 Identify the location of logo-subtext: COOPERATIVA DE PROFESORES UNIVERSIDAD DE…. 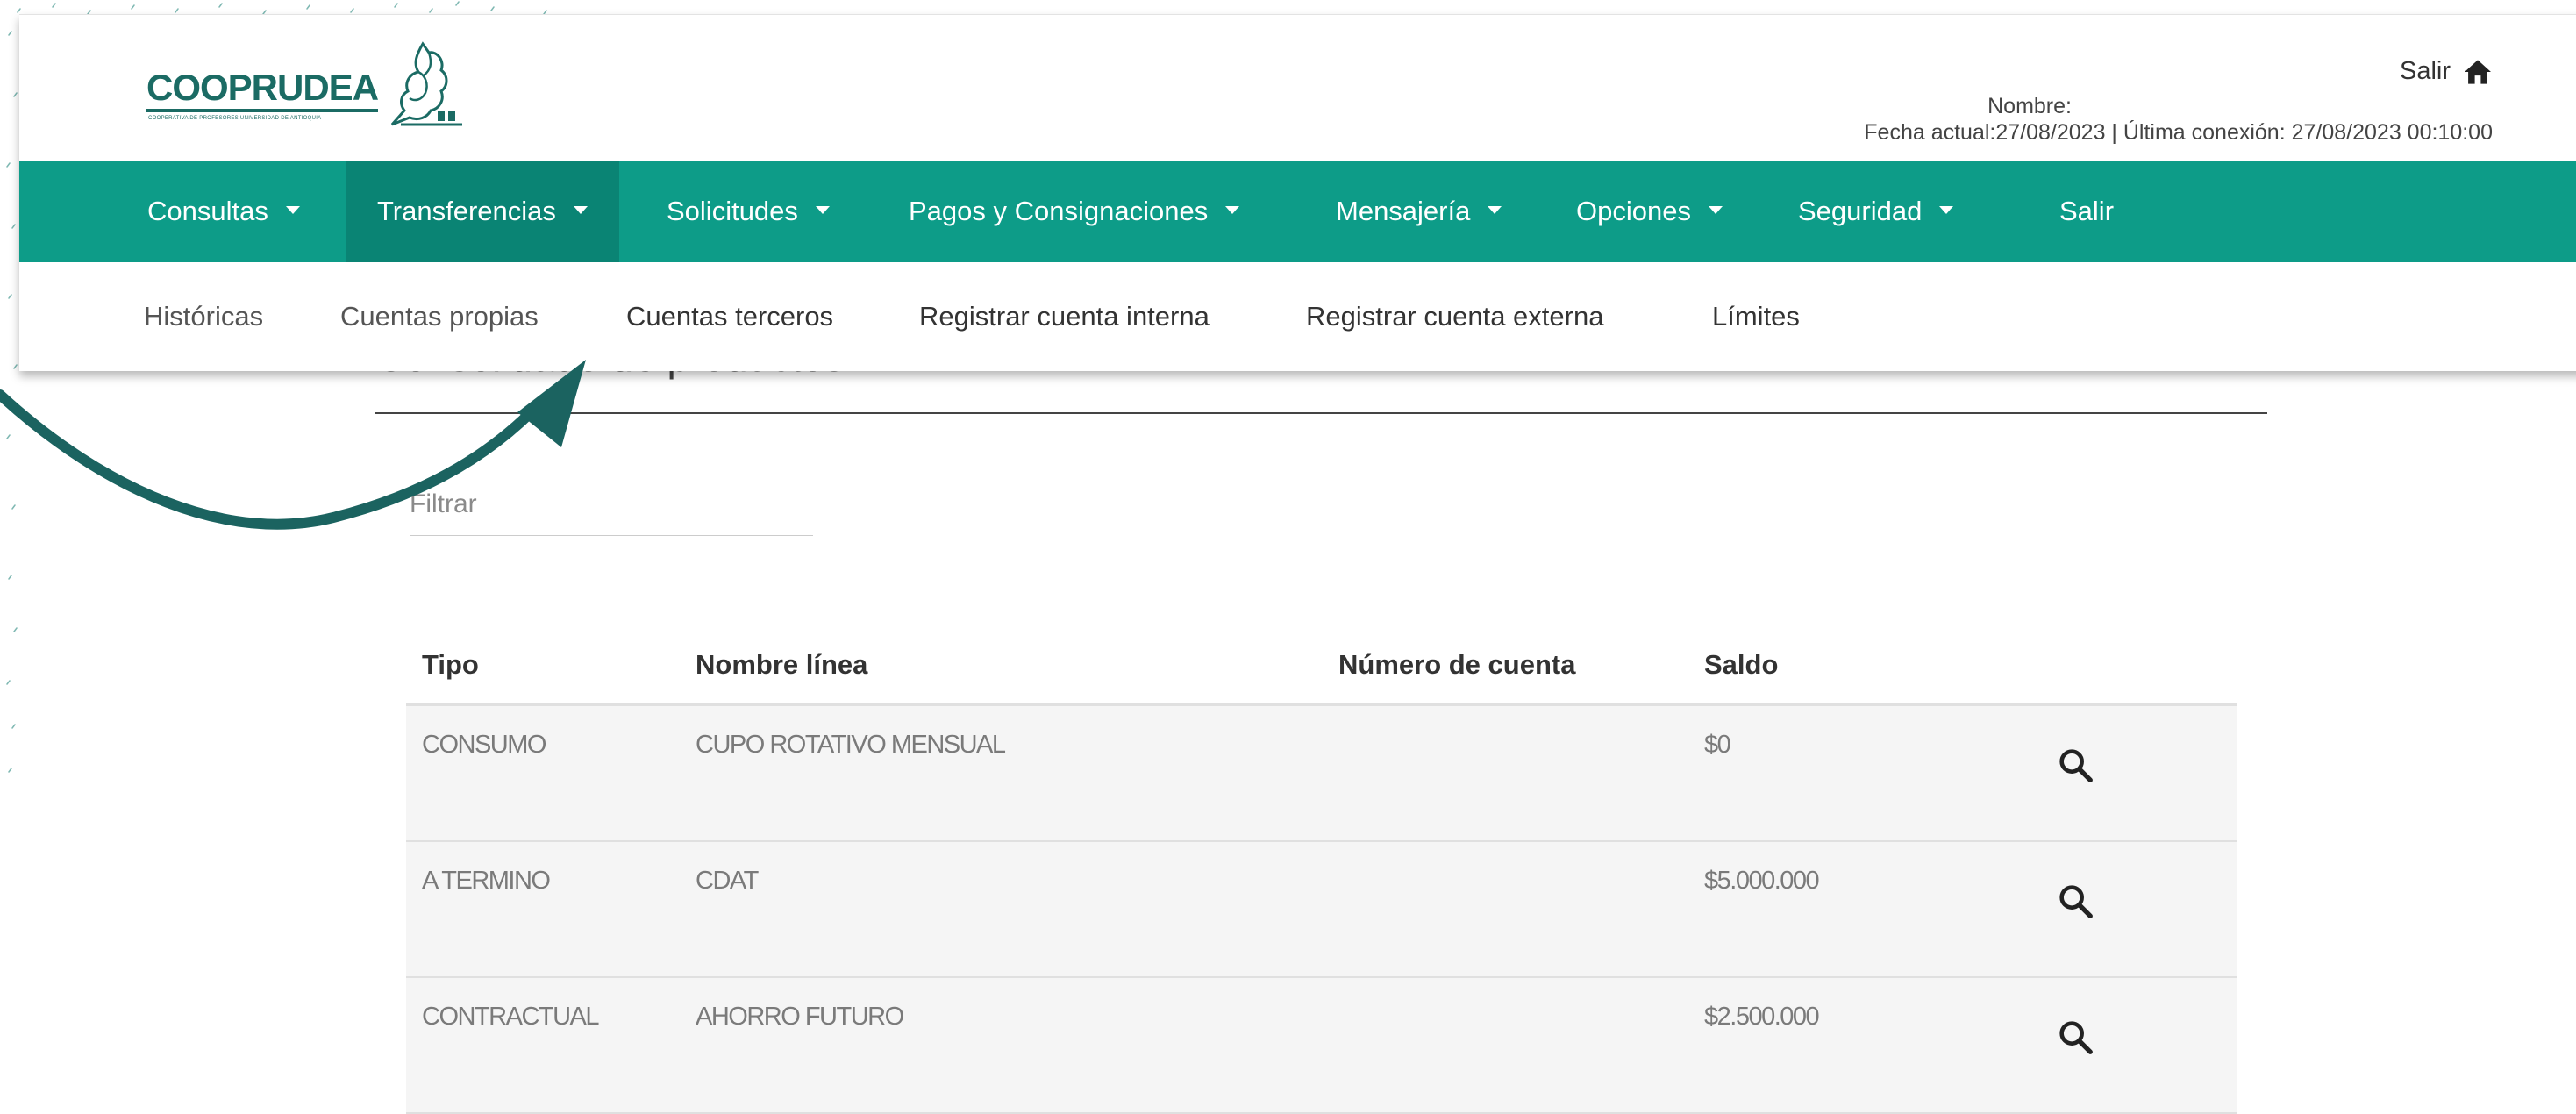
(235, 118).